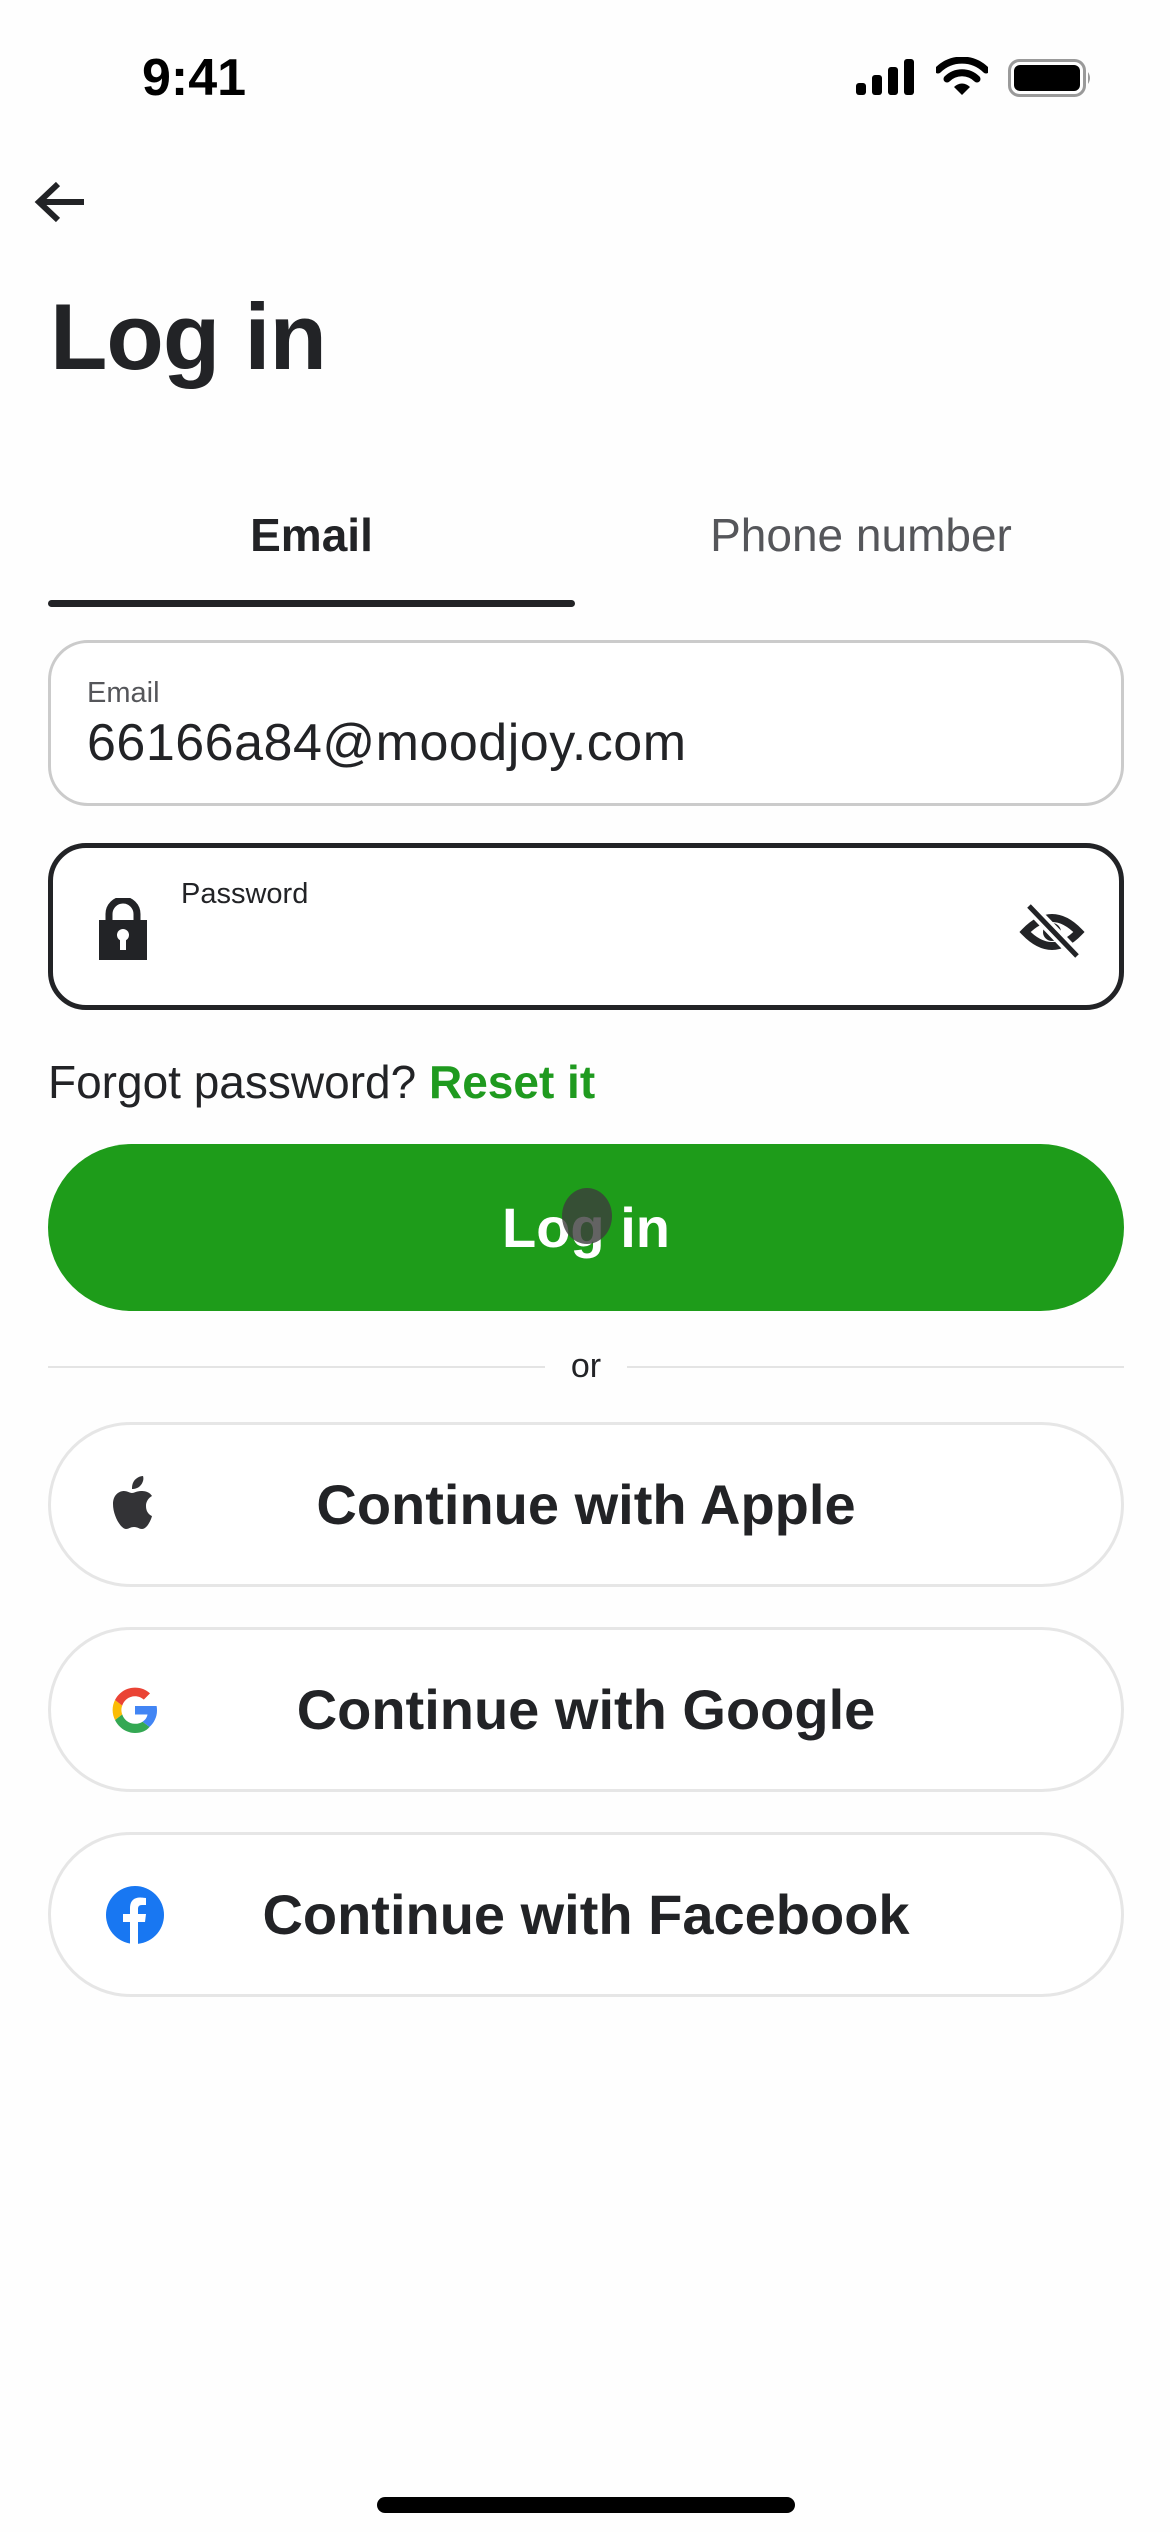 The width and height of the screenshot is (1170, 2532). Describe the element at coordinates (311, 535) in the screenshot. I see `tab-email: Email` at that location.